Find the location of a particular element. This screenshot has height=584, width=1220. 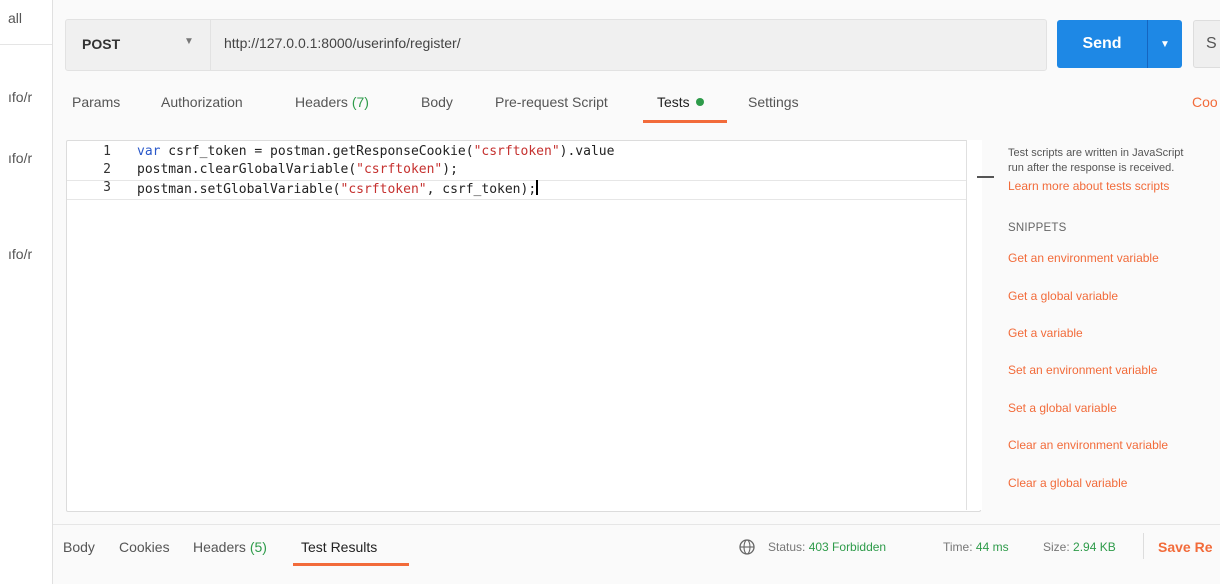

line-number: 1 is located at coordinates (107, 151).